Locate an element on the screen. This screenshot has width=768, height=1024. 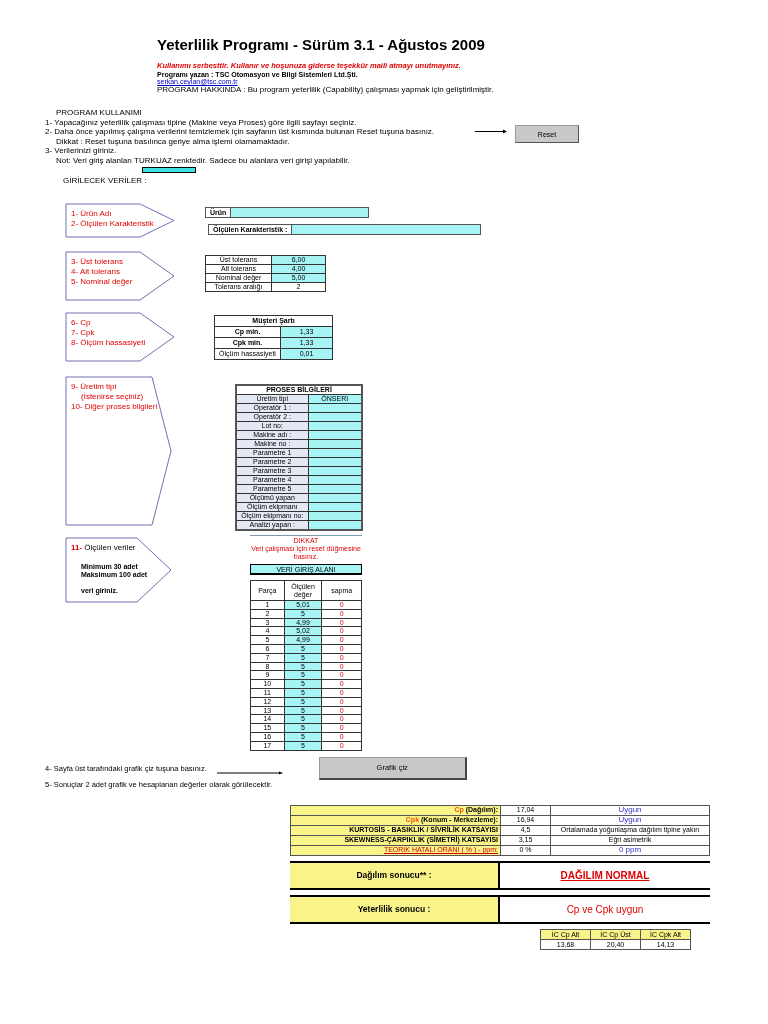
step-label: 9- Üretim tipi is located at coordinates (94, 386).